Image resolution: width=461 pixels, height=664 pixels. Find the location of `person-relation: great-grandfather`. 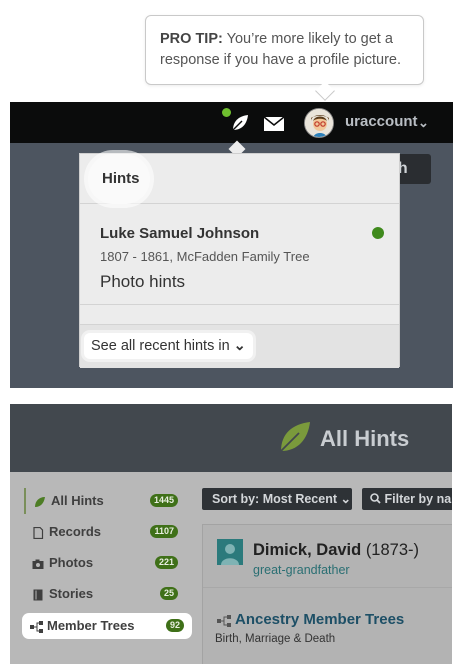

person-relation: great-grandfather is located at coordinates (301, 570).